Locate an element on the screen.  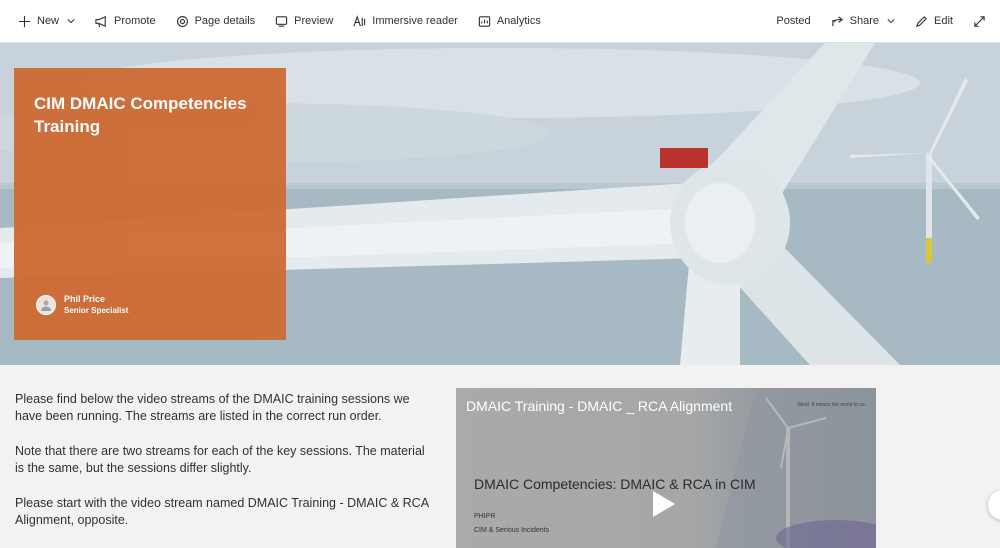
author-name: Phil Price is located at coordinates (85, 299).